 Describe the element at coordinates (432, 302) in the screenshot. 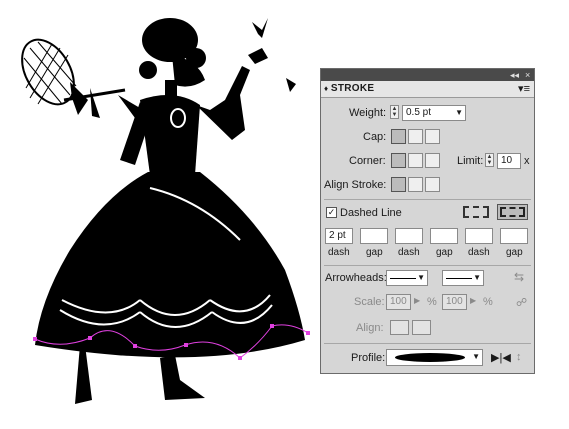

I see `start-scale-unit: %` at that location.